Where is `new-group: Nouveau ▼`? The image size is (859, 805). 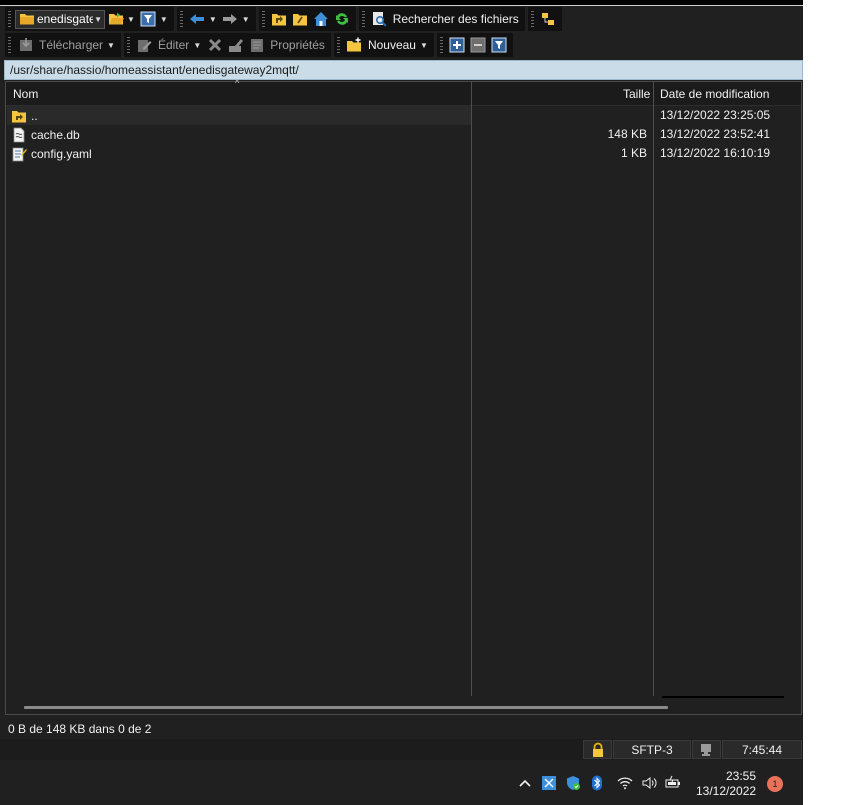
new-group: Nouveau ▼ is located at coordinates (383, 45).